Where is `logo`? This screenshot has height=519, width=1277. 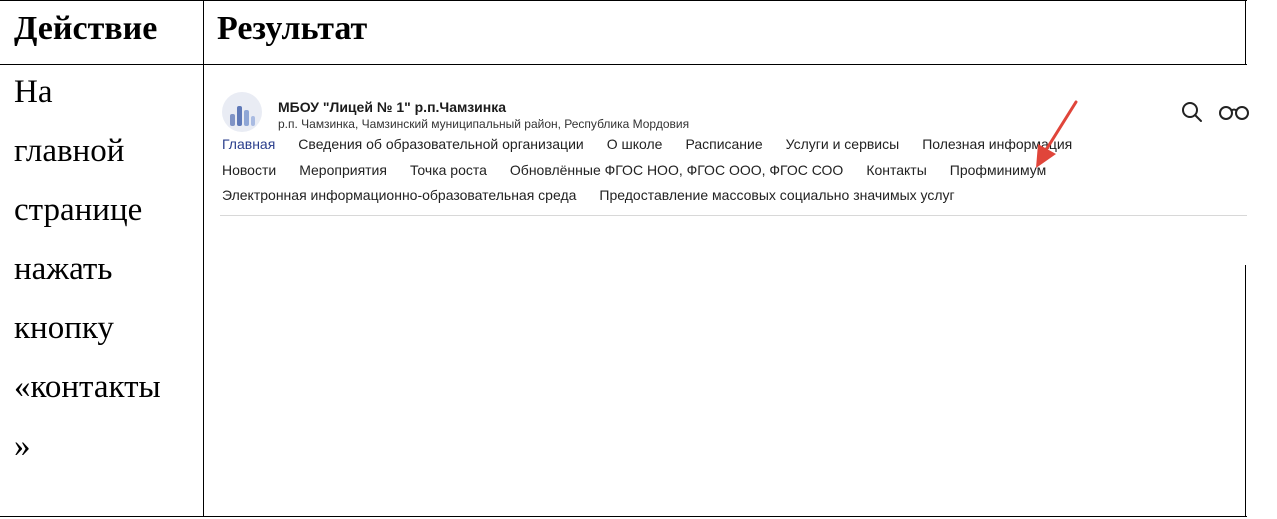
logo is located at coordinates (242, 112).